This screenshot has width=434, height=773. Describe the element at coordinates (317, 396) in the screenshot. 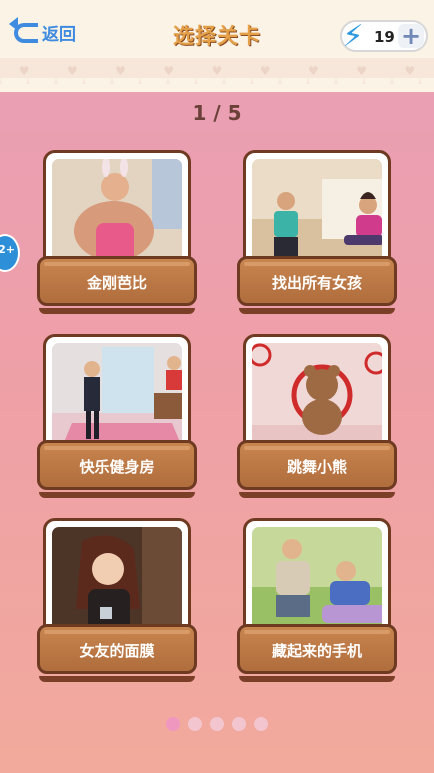

I see `level-thumbnail-dancing-bear` at that location.